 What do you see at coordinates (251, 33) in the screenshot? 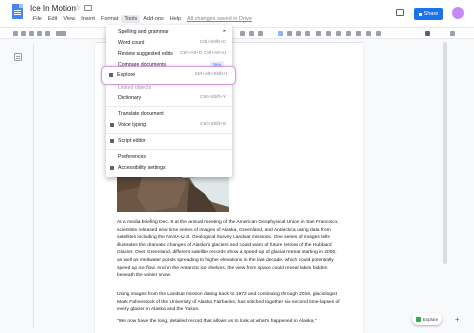
I see `add-comment-icon` at bounding box center [251, 33].